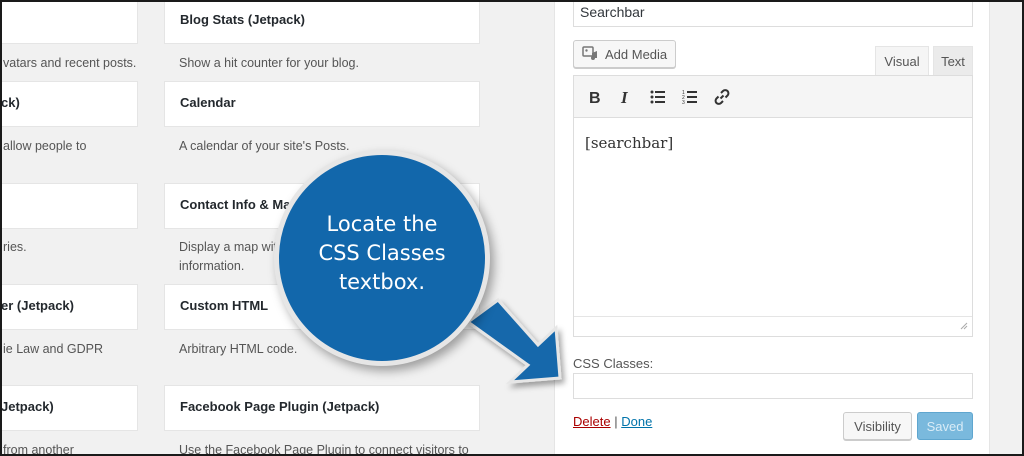 The height and width of the screenshot is (456, 1024). I want to click on callout-arrow-icon, so click(513, 340).